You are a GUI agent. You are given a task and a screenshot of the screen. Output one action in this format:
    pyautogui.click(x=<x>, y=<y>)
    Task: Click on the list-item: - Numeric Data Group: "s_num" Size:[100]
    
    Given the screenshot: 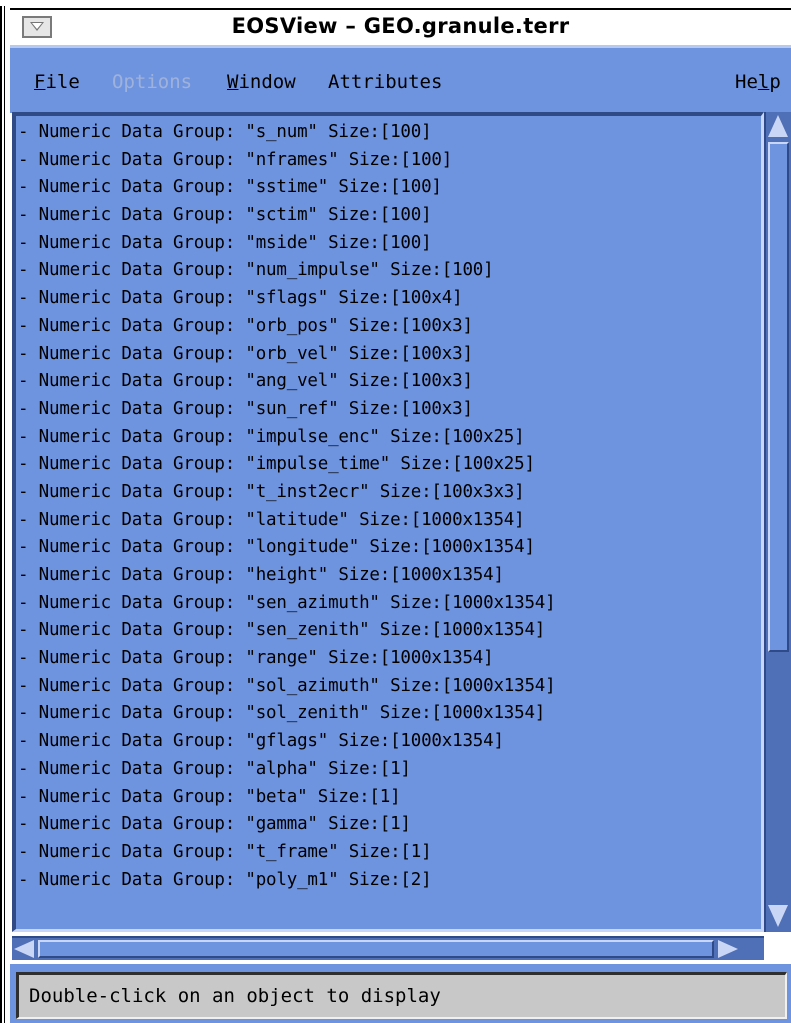 What is the action you would take?
    pyautogui.click(x=388, y=133)
    